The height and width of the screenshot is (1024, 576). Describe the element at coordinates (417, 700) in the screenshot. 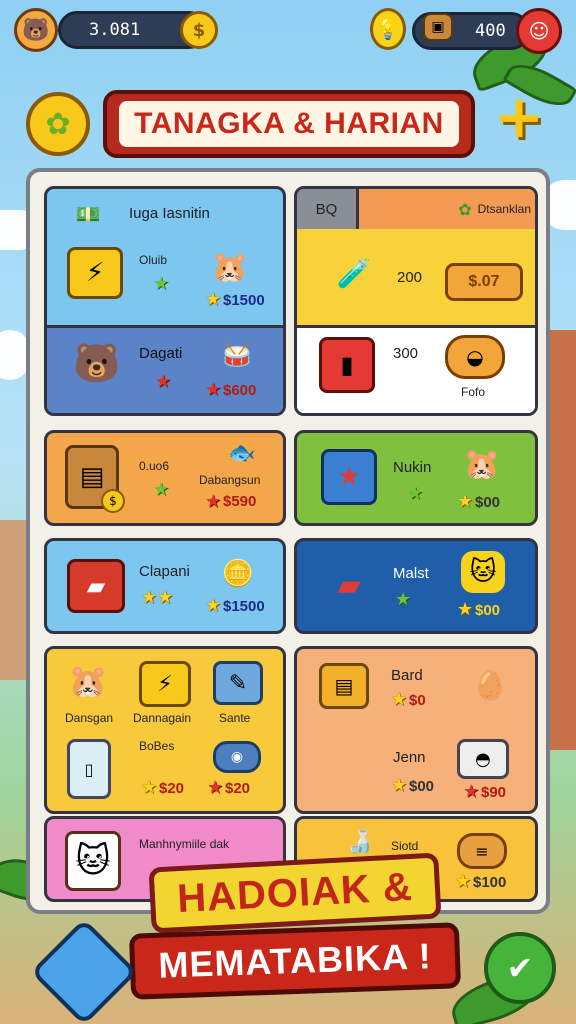

I see `right-card-5-price: $0` at that location.